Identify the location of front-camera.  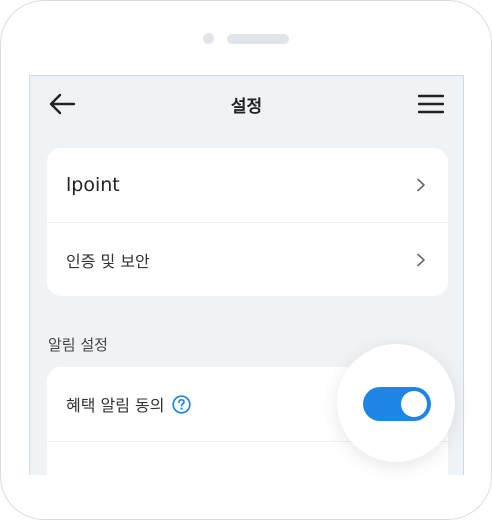
(208, 38).